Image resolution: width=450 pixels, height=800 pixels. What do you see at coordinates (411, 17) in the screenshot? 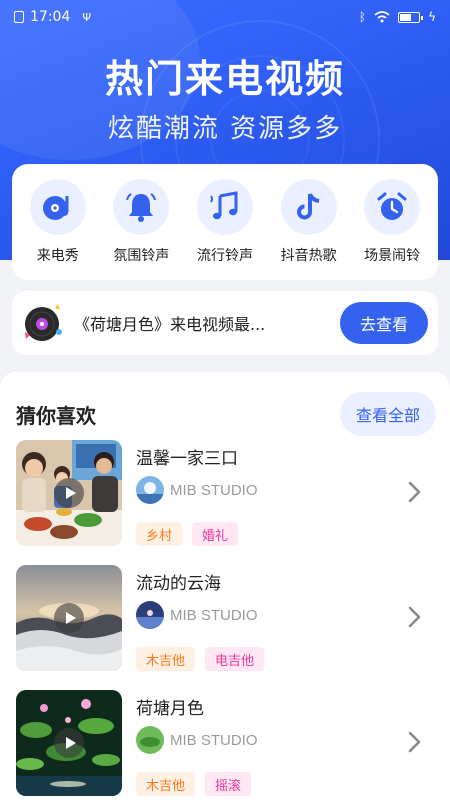
I see `battery-icon` at bounding box center [411, 17].